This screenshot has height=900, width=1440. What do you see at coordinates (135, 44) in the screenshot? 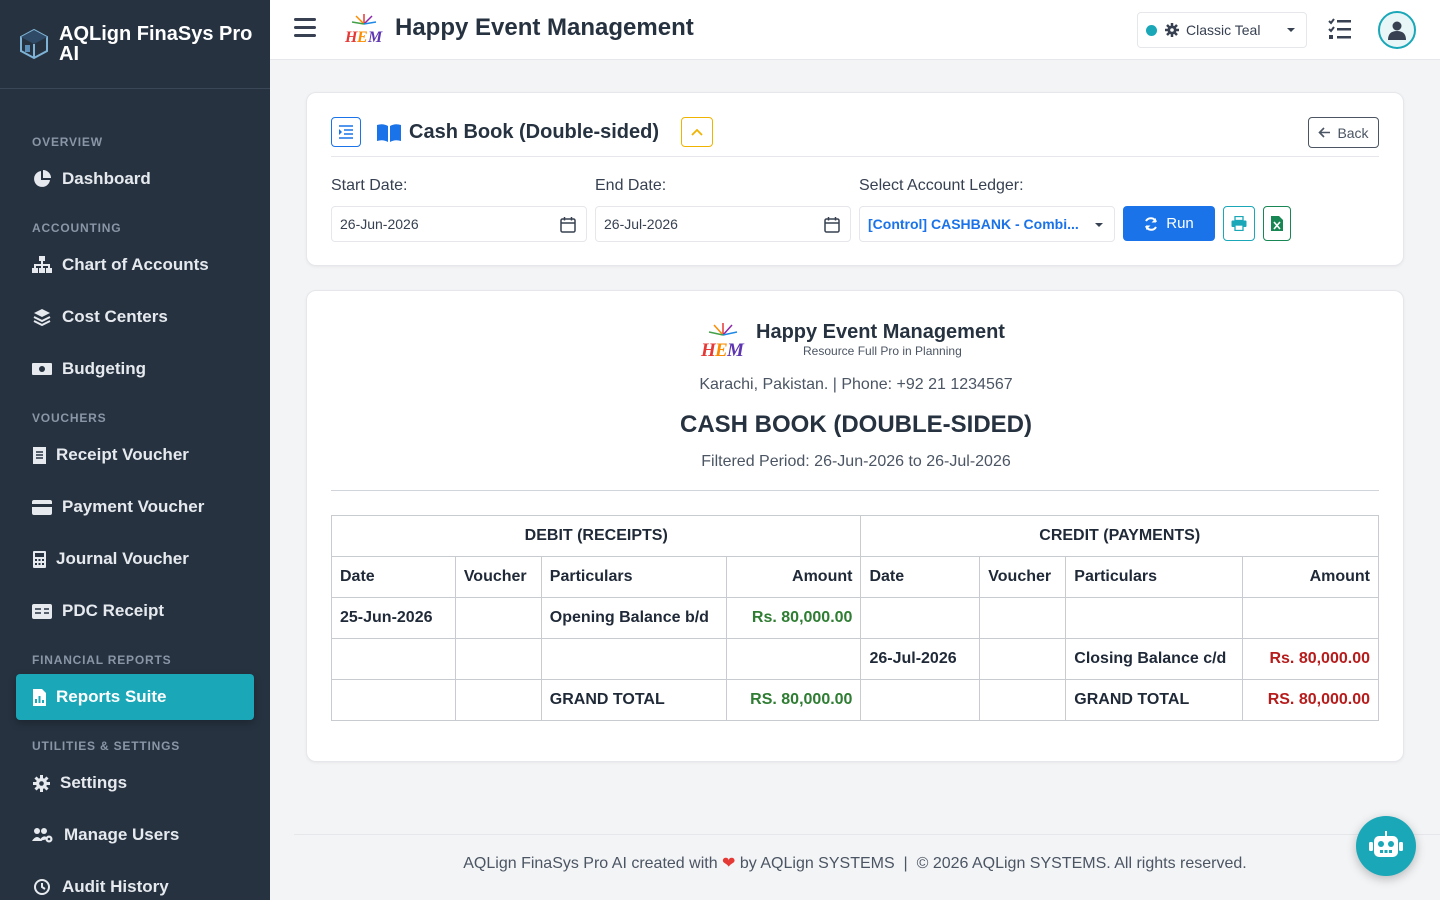
I see `brand: AQLign FinaSys Pro AI` at bounding box center [135, 44].